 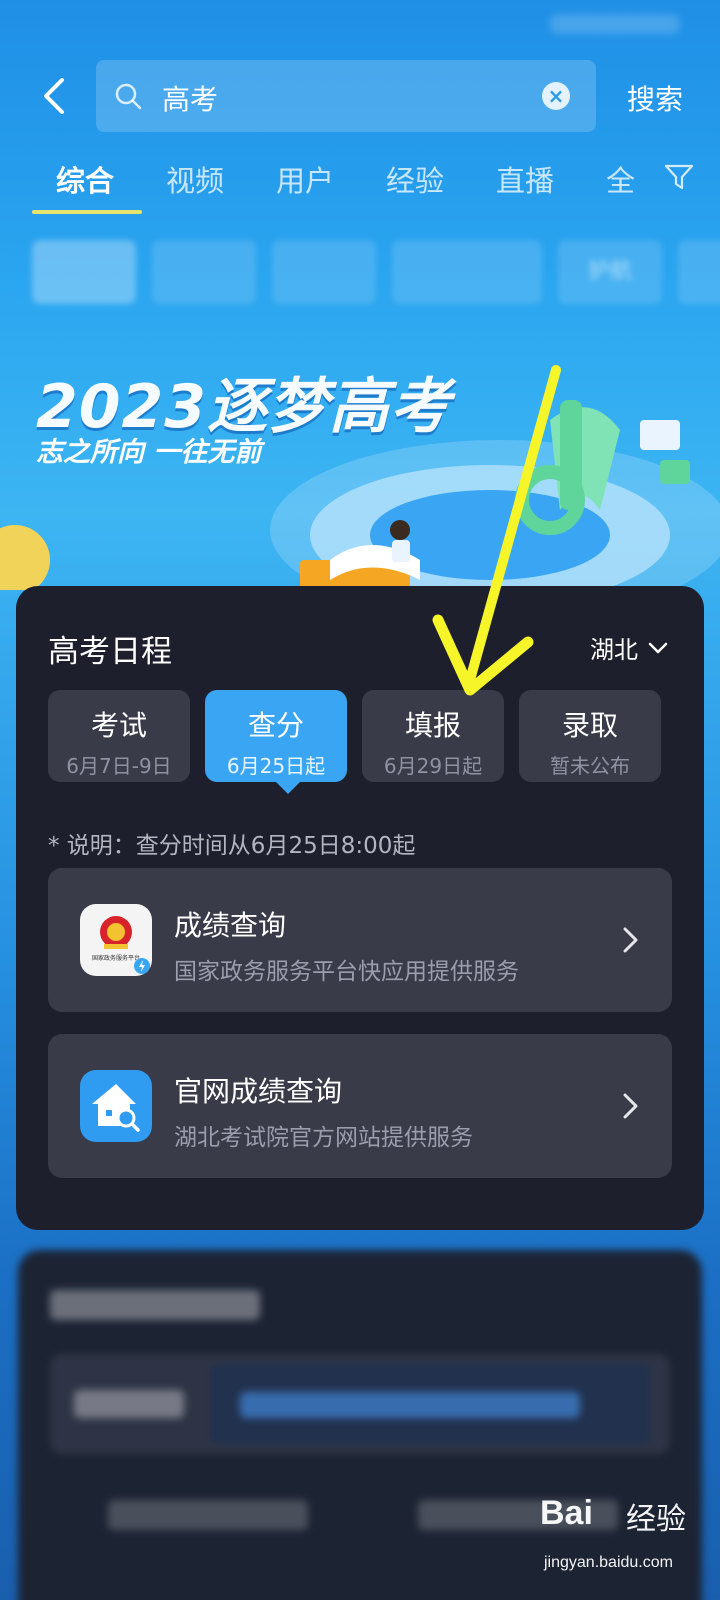 I want to click on stage-exam: 考试 6月7日-9日, so click(x=119, y=736).